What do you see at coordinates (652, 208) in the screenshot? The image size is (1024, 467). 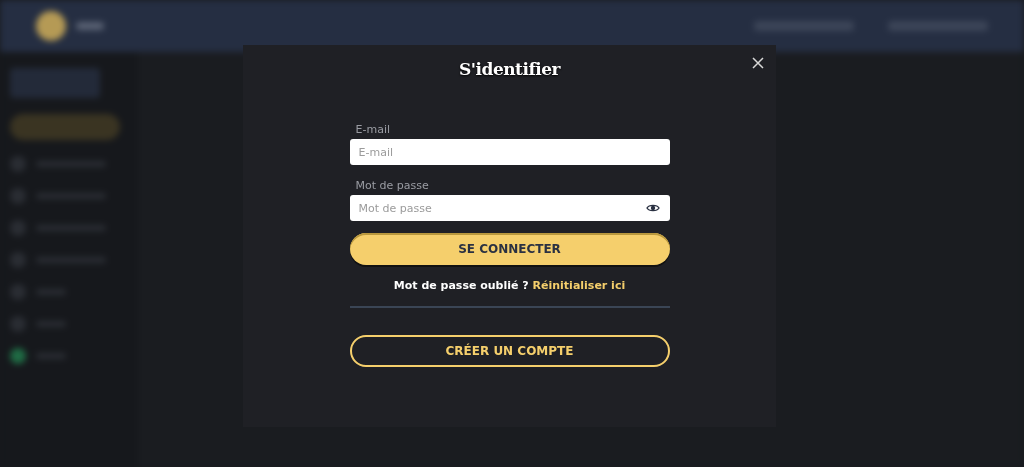 I see `eye-icon` at bounding box center [652, 208].